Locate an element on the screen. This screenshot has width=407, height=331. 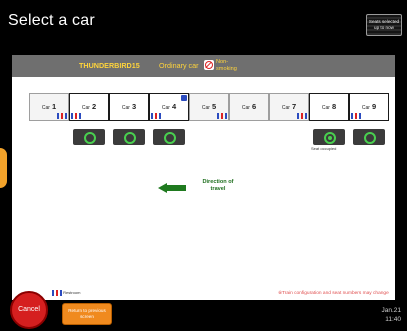
car-9: Car 9 is located at coordinates (369, 107).